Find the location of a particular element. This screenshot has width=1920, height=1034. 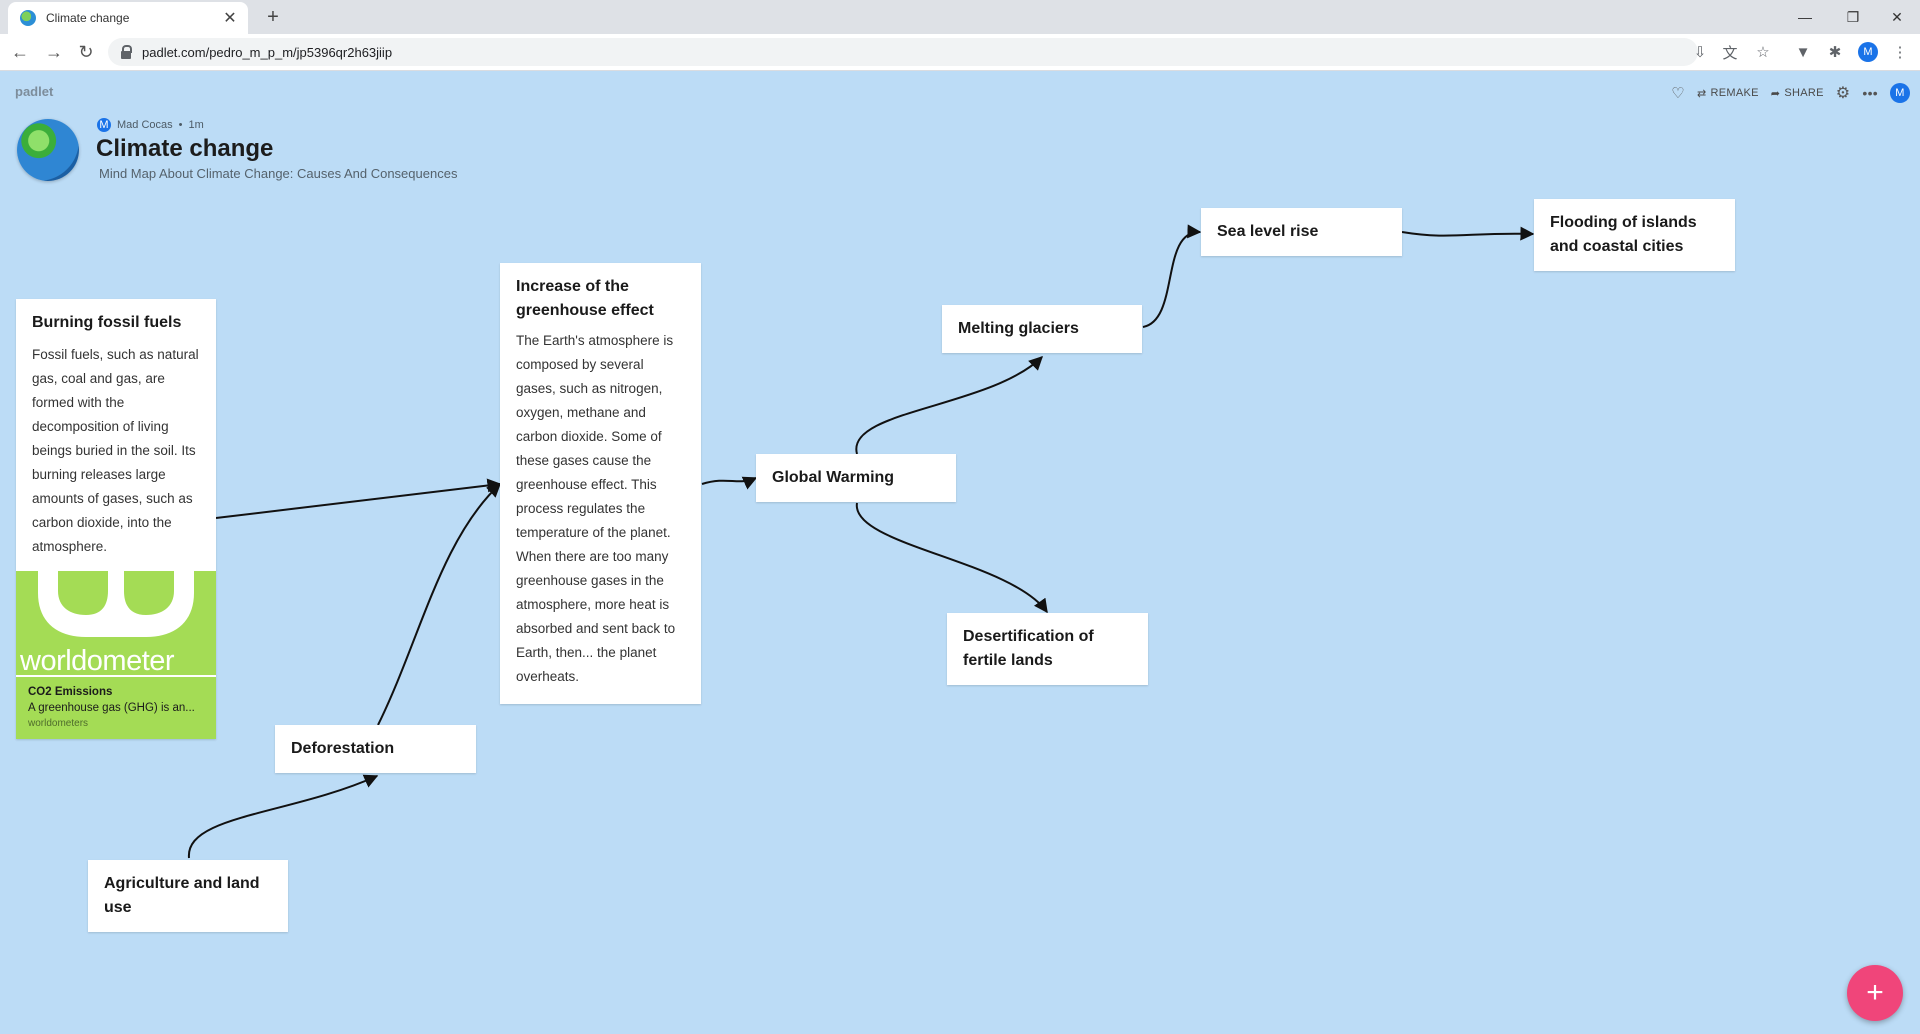

divider is located at coordinates (116, 676).